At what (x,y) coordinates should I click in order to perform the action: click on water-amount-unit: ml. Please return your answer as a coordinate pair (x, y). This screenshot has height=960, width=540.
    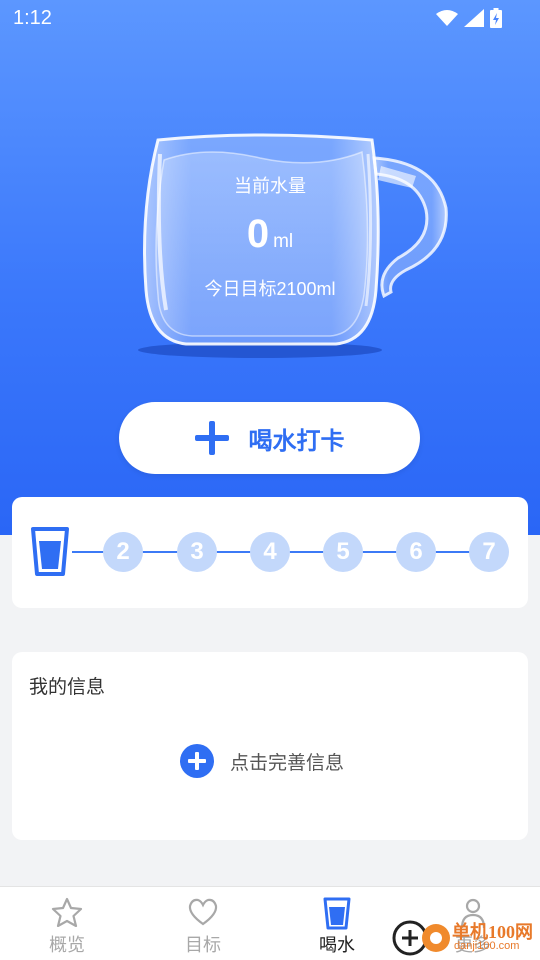
    Looking at the image, I should click on (283, 241).